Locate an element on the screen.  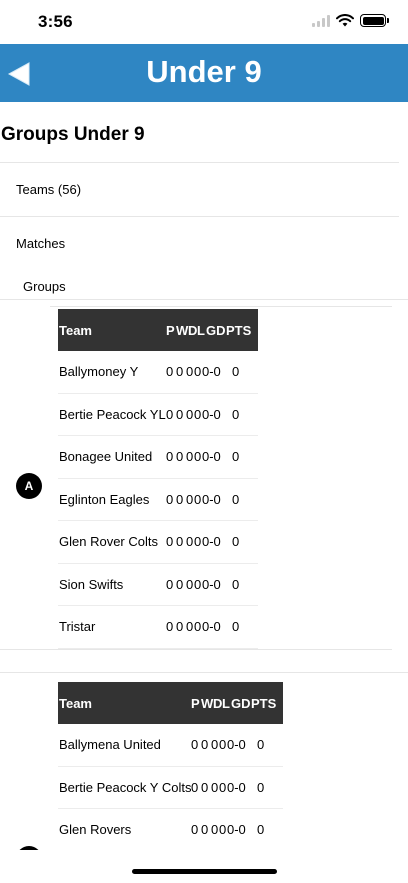
team-name: Bertie Peacock Y Colts is located at coordinates (125, 787).